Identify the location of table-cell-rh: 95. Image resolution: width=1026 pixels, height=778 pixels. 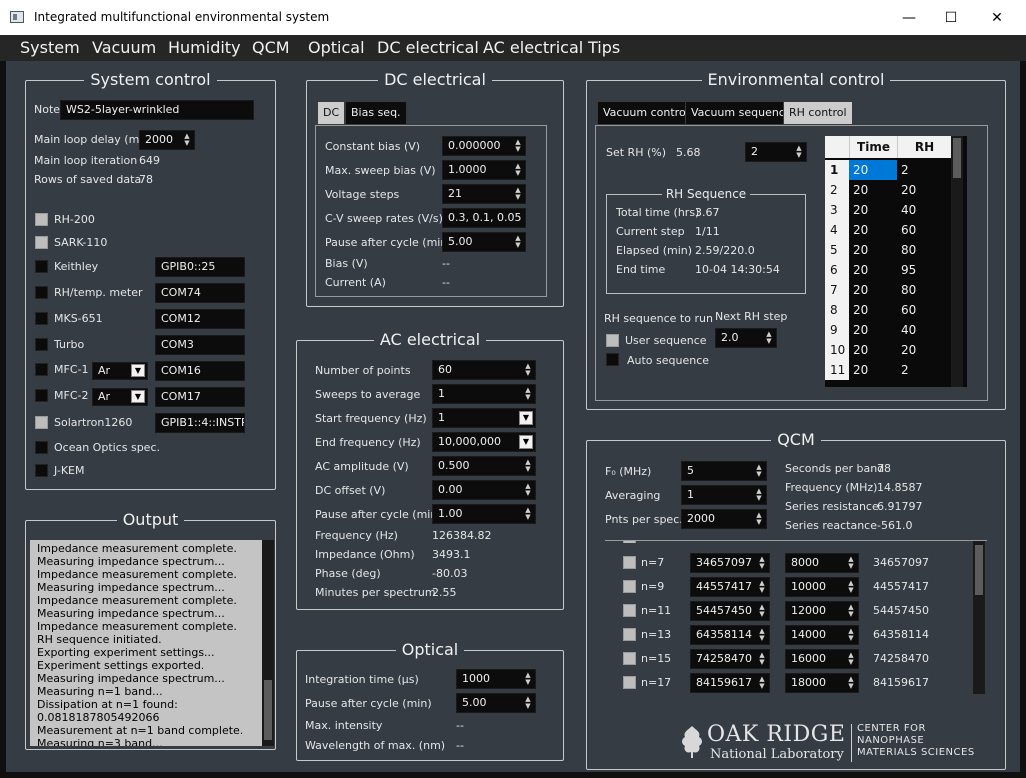
(924, 270).